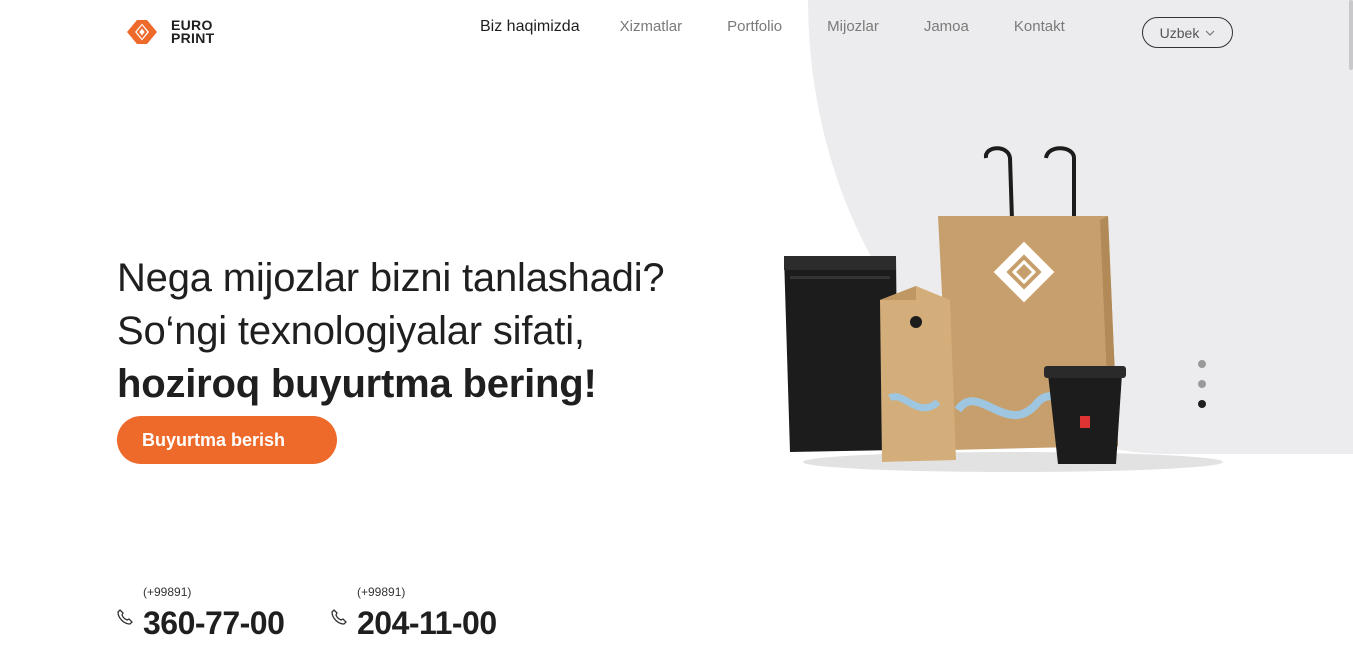 The image size is (1353, 655). Describe the element at coordinates (357, 384) in the screenshot. I see `hero-line-3: hoziroq buyurtma bering!` at that location.